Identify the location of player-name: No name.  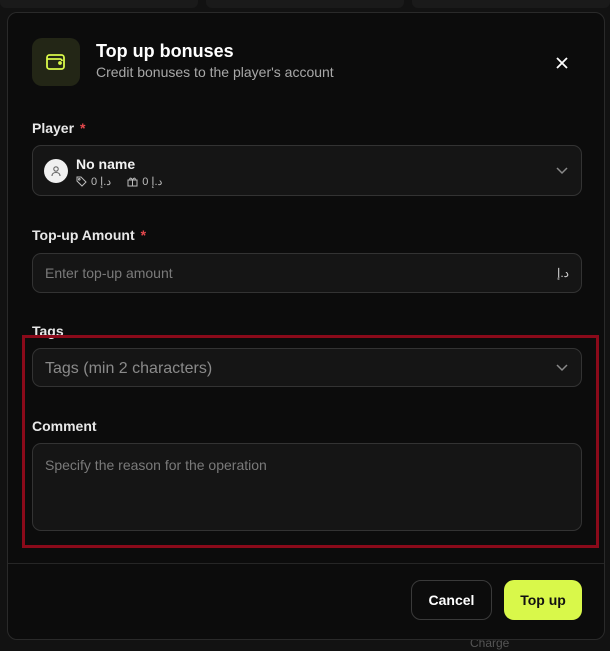
(106, 164).